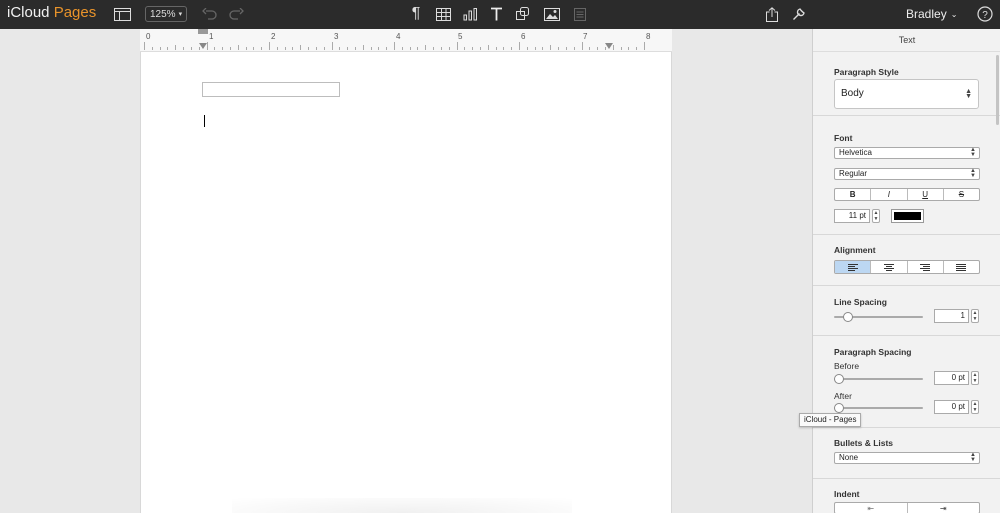 The width and height of the screenshot is (1000, 513). I want to click on paragraph-style-value: Body, so click(852, 93).